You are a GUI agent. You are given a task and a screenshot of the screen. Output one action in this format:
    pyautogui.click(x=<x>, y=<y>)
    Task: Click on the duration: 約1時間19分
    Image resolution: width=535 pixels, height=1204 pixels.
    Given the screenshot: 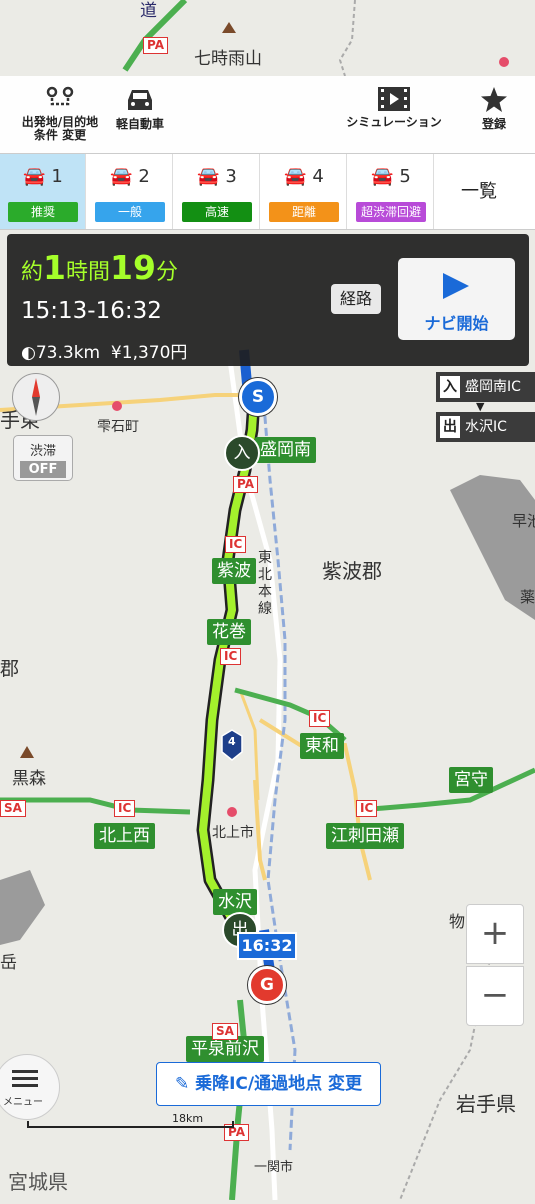 What is the action you would take?
    pyautogui.click(x=99, y=267)
    